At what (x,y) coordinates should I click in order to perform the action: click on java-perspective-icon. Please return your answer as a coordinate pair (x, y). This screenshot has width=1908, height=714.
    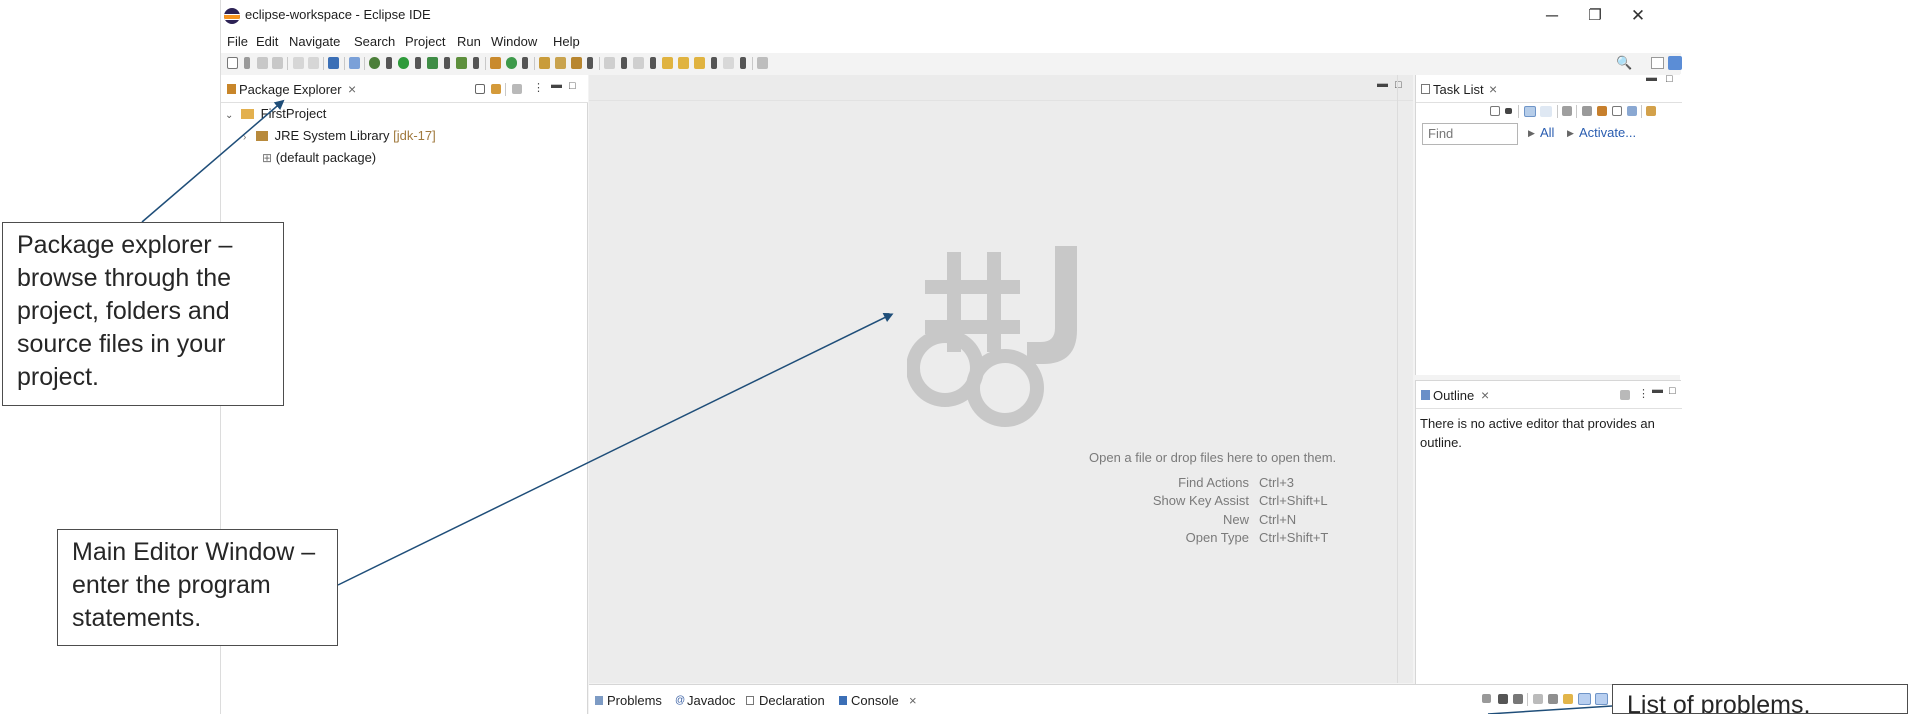
    Looking at the image, I should click on (1675, 63).